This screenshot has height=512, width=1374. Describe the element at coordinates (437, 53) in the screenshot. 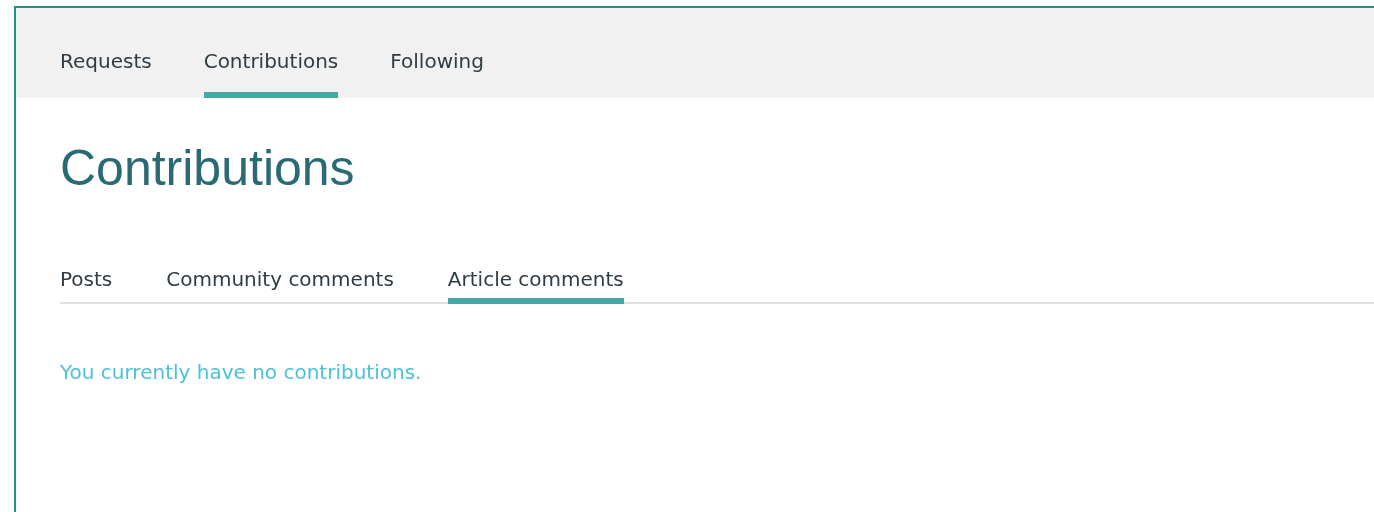

I see `nav-tab: Following` at that location.